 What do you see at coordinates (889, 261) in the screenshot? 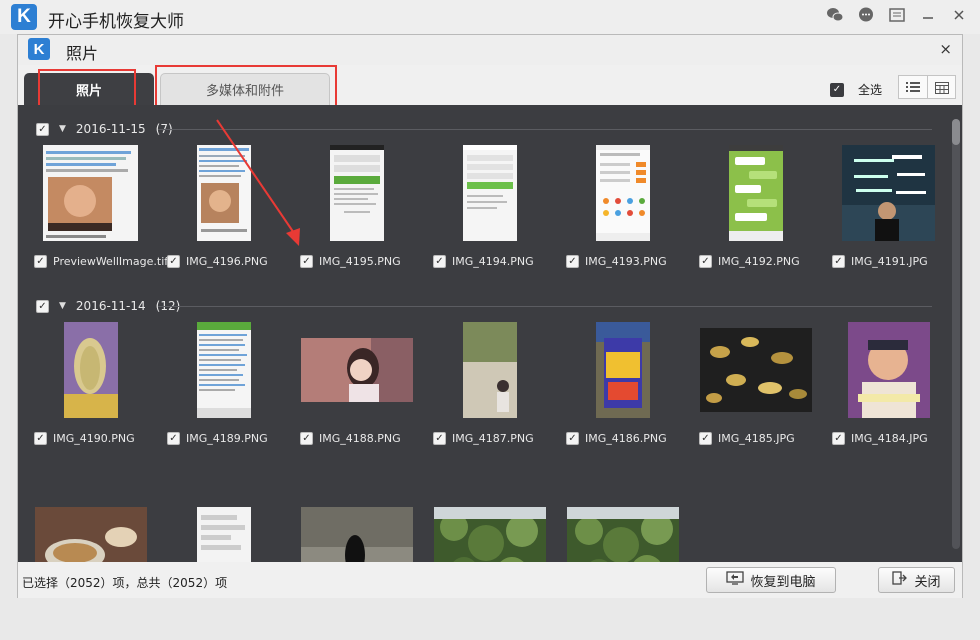
I see `photo-filename: IMG_4191.JPG` at bounding box center [889, 261].